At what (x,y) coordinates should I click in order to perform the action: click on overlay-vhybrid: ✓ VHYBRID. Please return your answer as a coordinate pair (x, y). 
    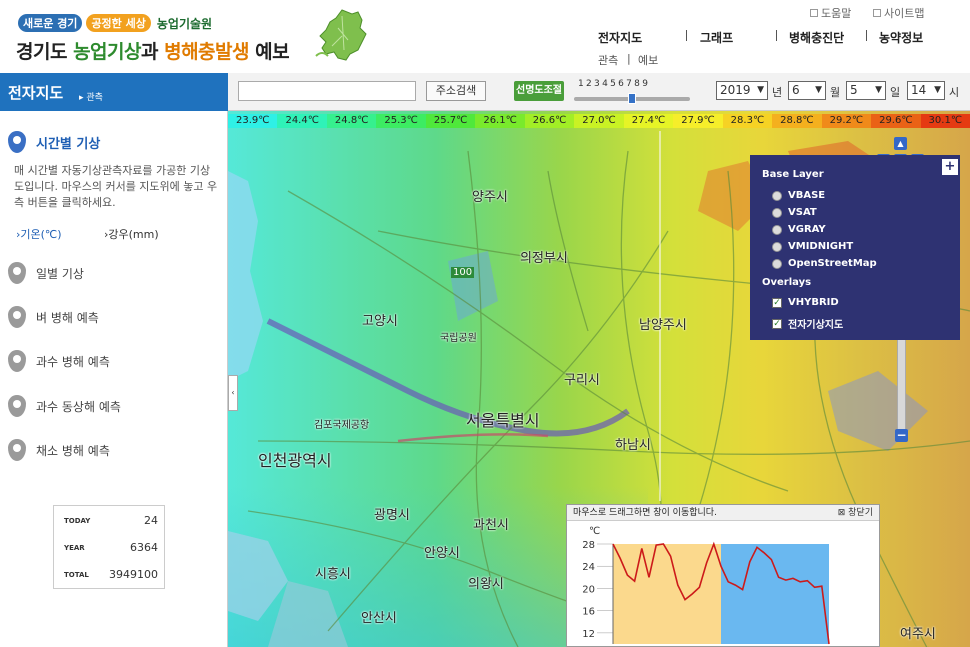
    Looking at the image, I should click on (805, 302).